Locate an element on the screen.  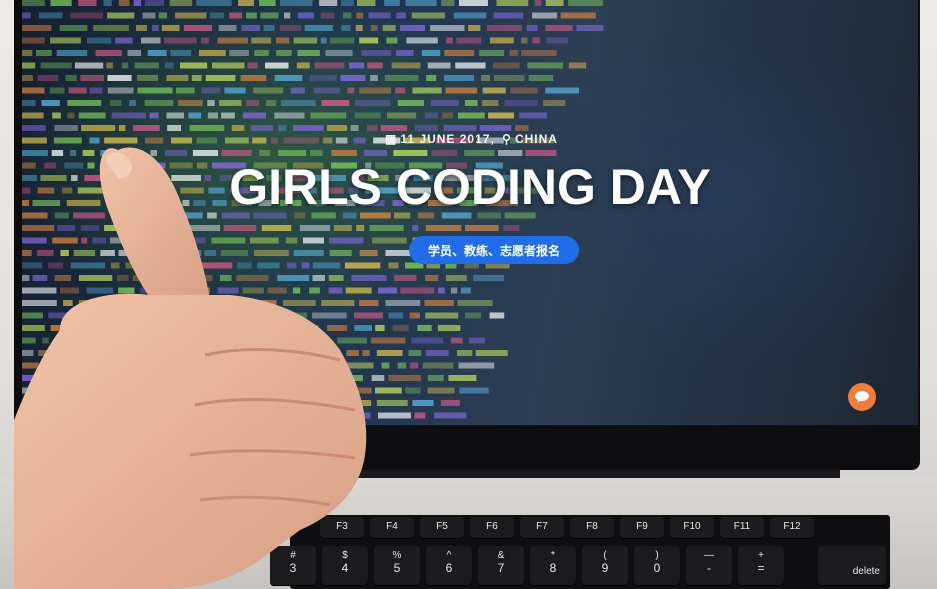
function-key: F9 is located at coordinates (642, 528).